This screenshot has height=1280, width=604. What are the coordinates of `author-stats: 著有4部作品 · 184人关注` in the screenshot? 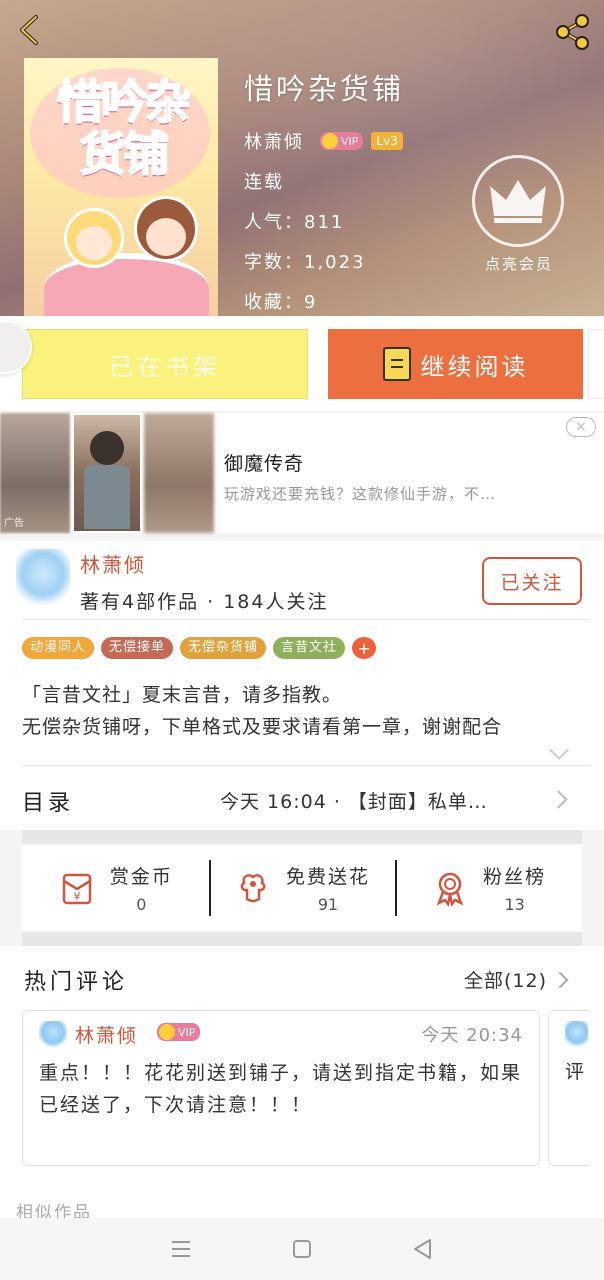 It's located at (204, 602).